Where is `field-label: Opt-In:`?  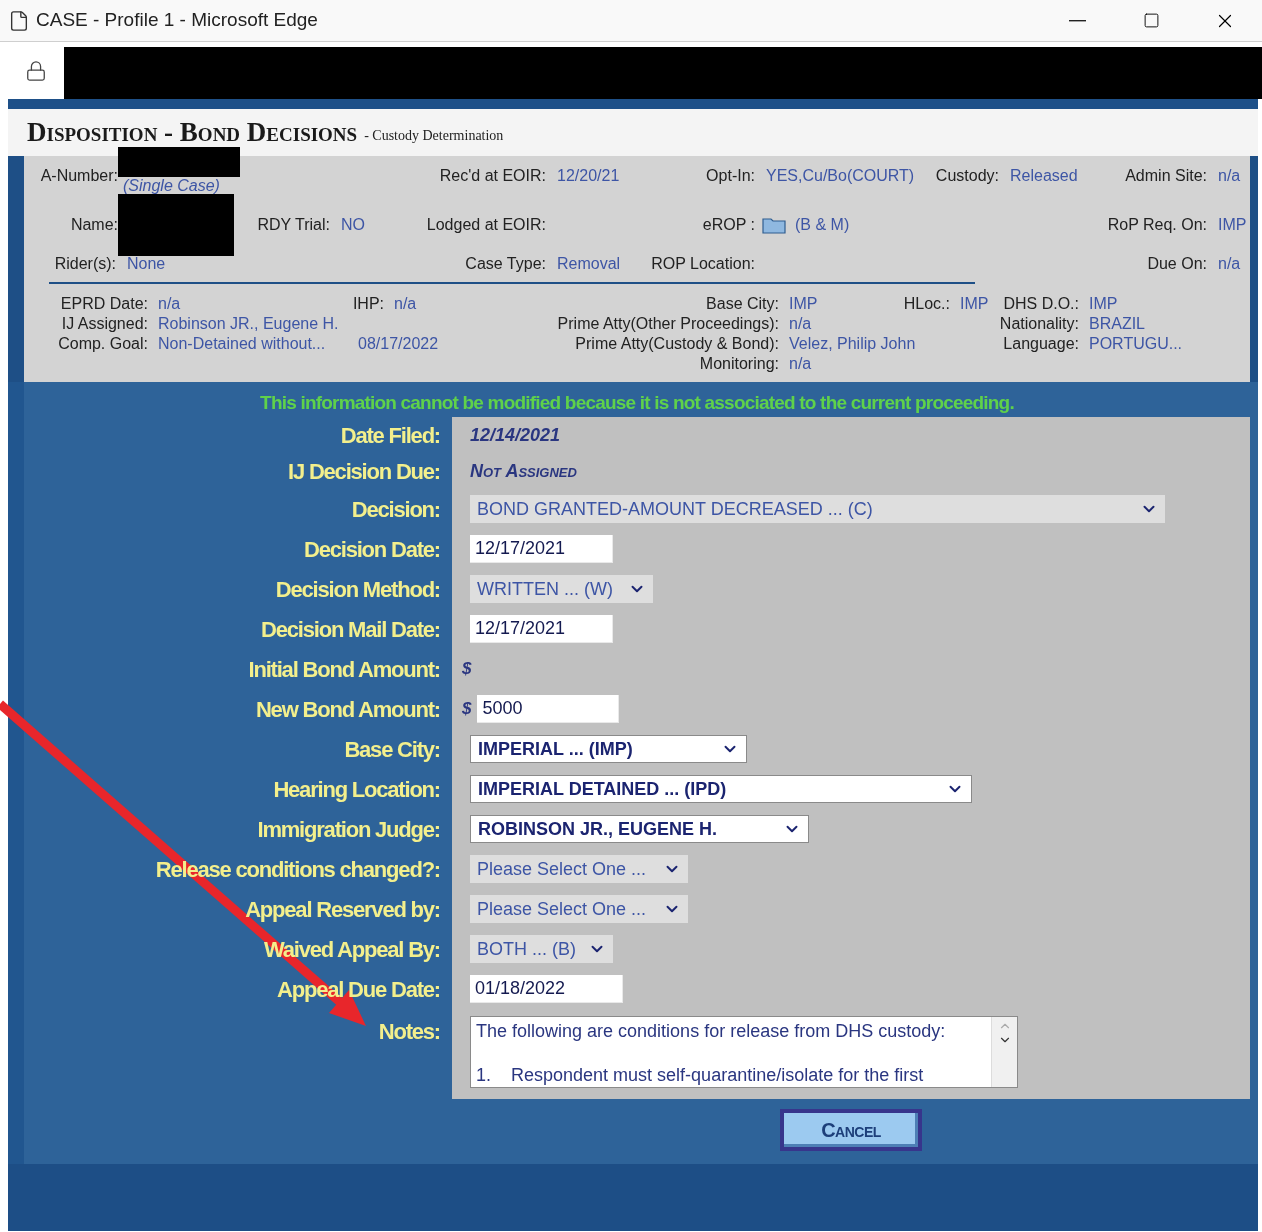 field-label: Opt-In: is located at coordinates (730, 175).